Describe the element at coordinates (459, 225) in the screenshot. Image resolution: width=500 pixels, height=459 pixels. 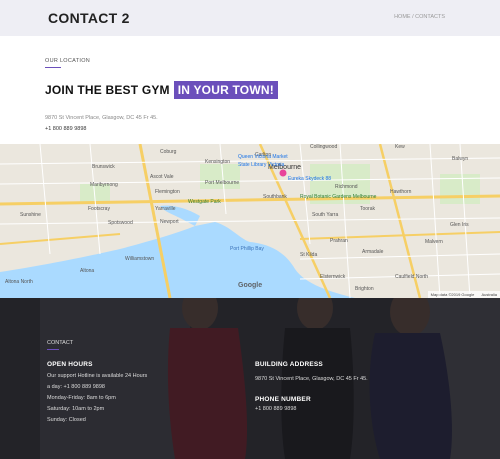
I see `map-place-label: Glen Iris` at that location.